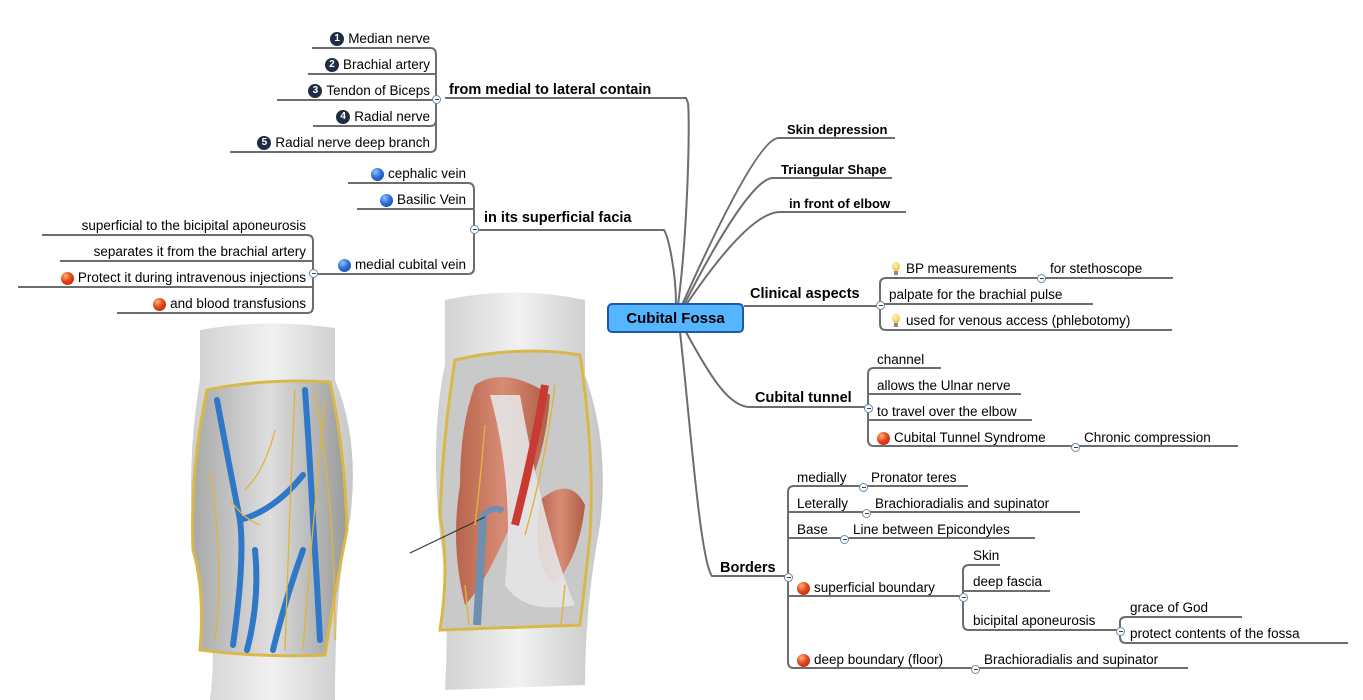  I want to click on item-label: palpate for the brachial pulse, so click(976, 294).